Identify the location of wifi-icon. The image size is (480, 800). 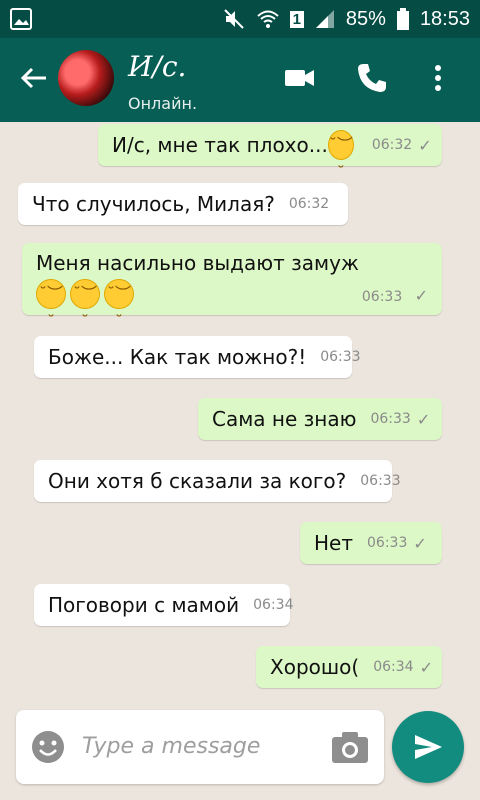
(267, 19).